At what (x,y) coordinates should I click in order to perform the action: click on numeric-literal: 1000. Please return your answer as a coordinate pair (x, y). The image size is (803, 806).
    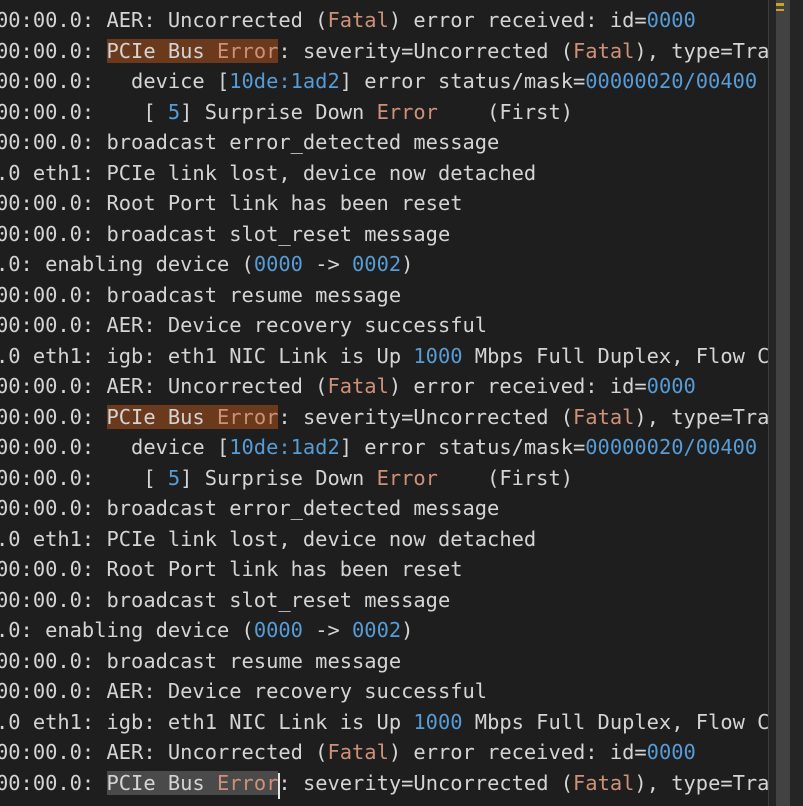
    Looking at the image, I should click on (438, 355).